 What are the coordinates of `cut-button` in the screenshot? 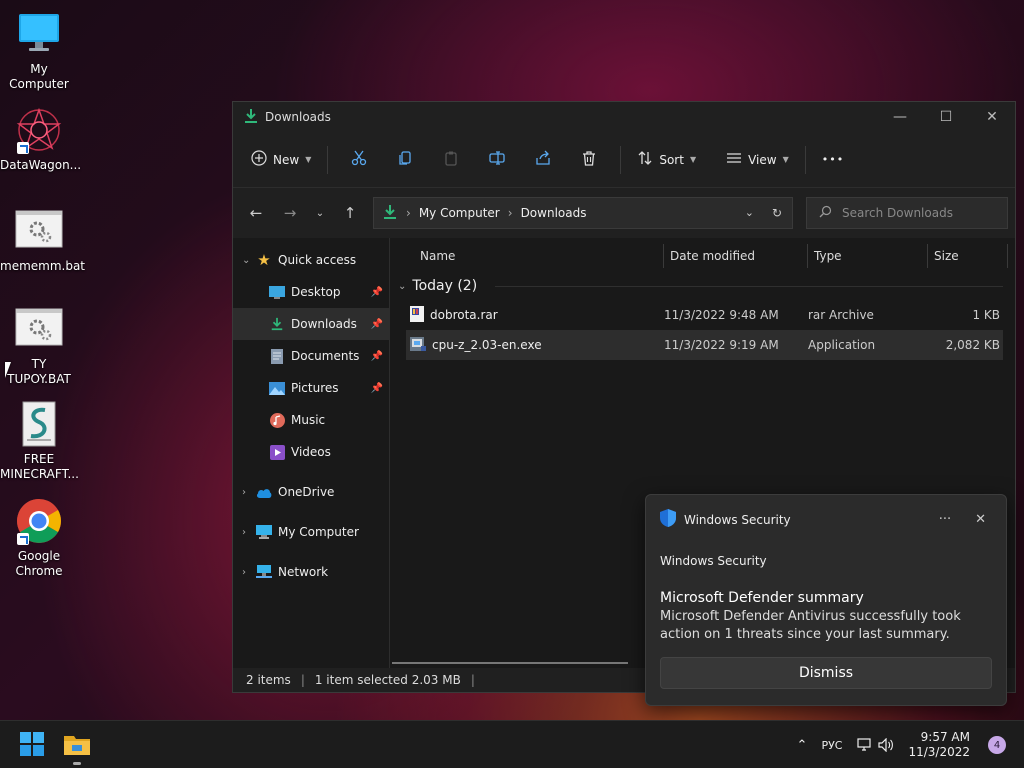 It's located at (359, 160).